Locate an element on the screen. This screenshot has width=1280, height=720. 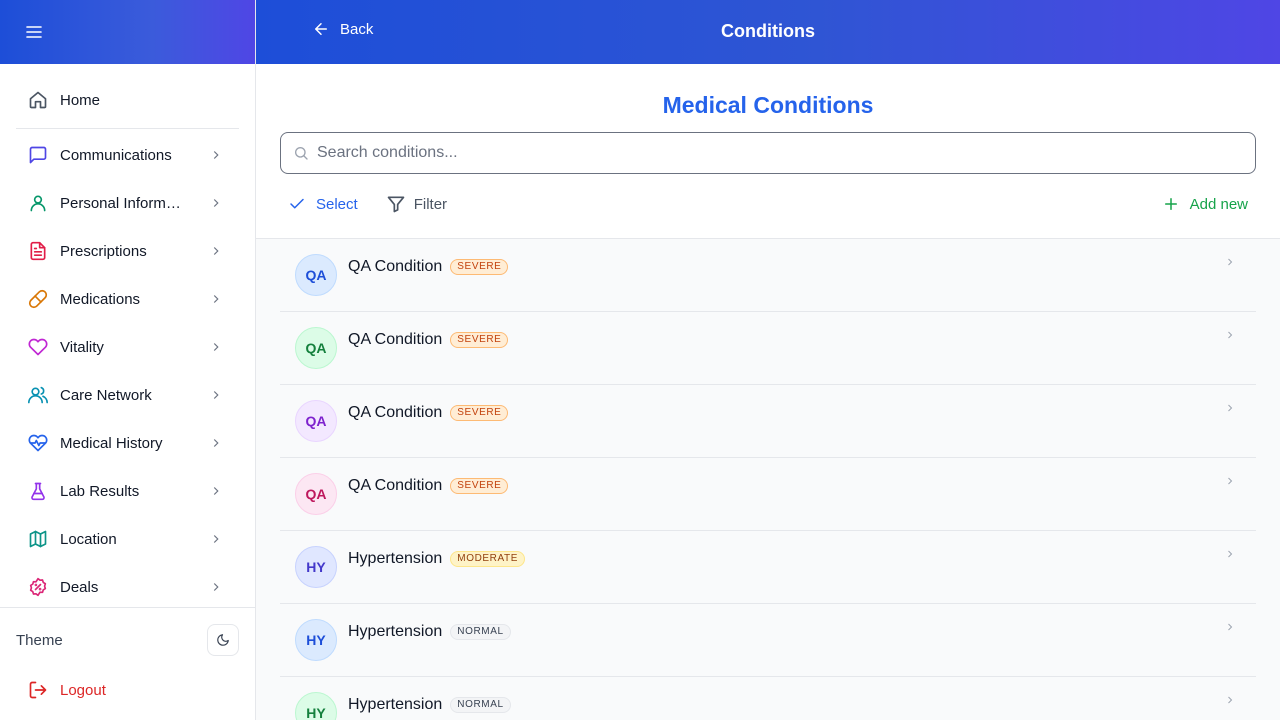
message-square-icon is located at coordinates (38, 155).